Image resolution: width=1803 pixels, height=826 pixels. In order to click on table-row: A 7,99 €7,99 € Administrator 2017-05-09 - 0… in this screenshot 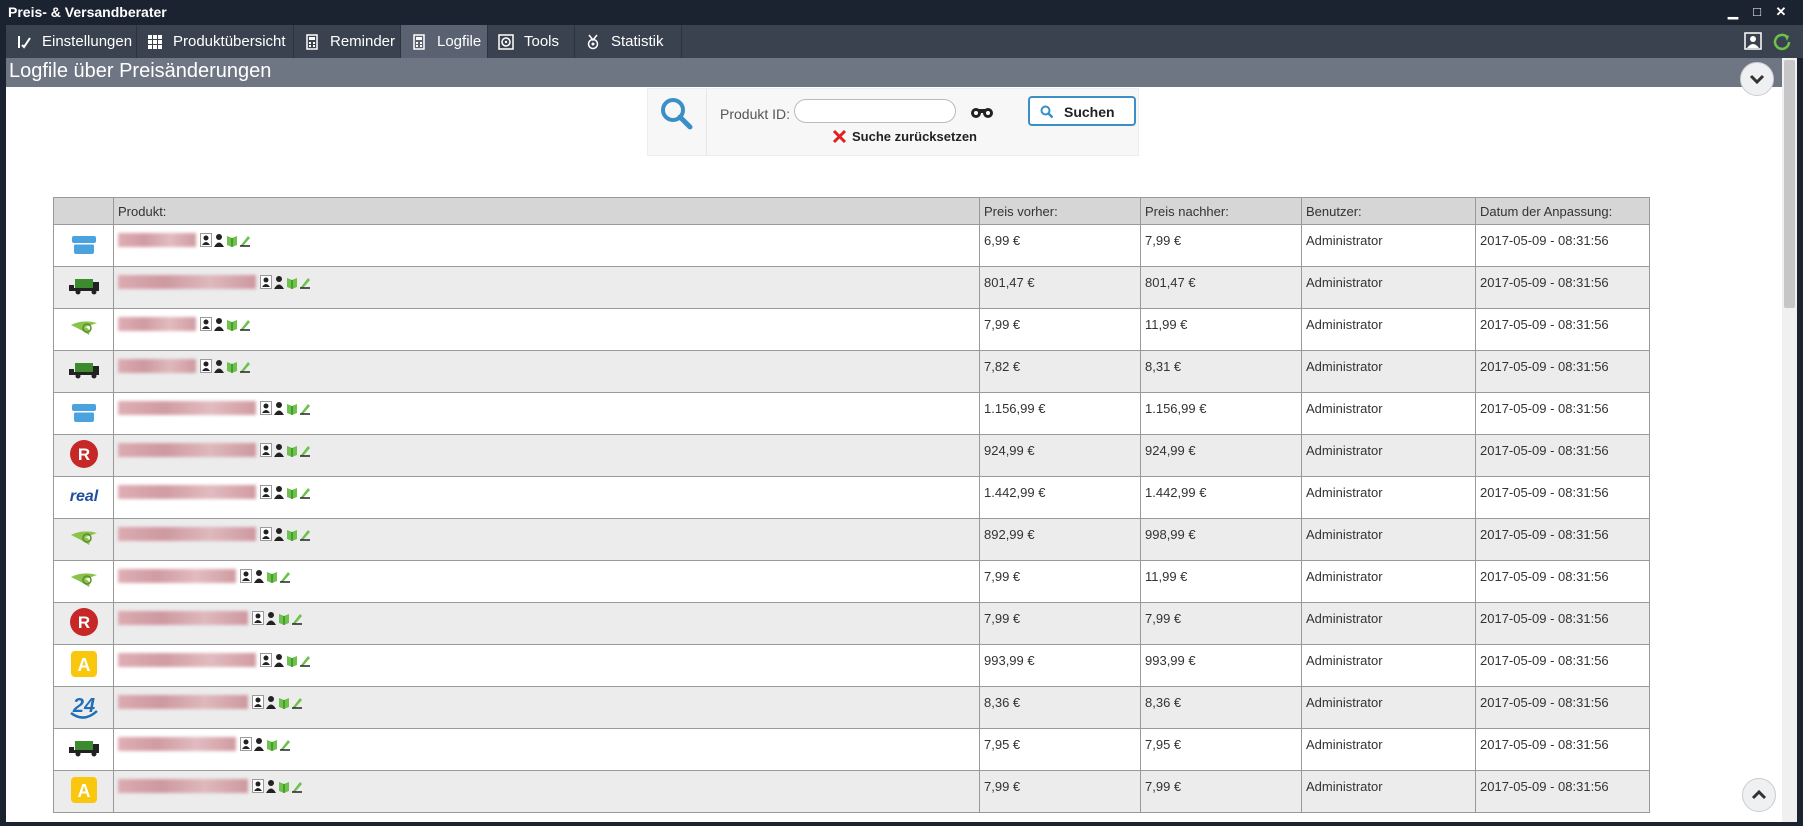, I will do `click(851, 791)`.